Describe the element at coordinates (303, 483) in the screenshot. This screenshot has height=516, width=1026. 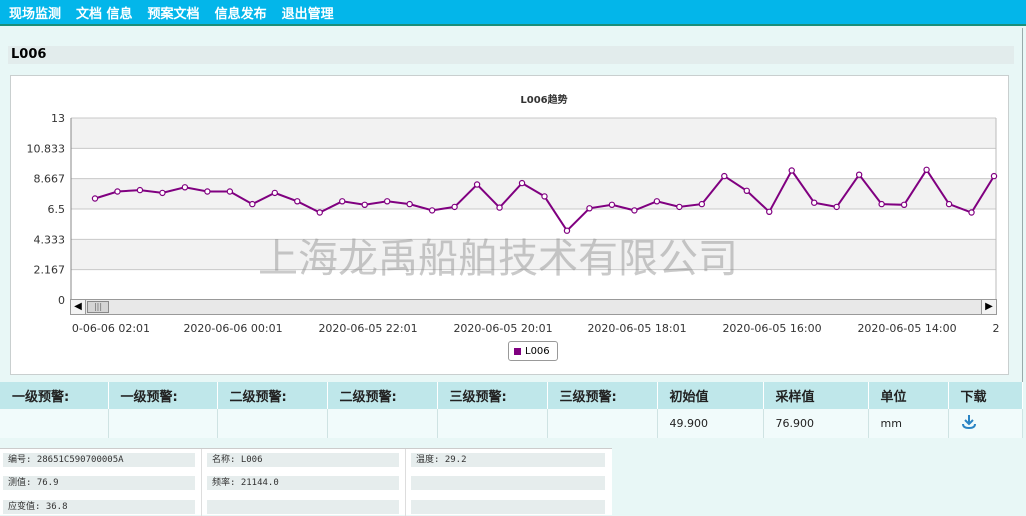
I see `info-frequency: 频率: 21144.0` at that location.